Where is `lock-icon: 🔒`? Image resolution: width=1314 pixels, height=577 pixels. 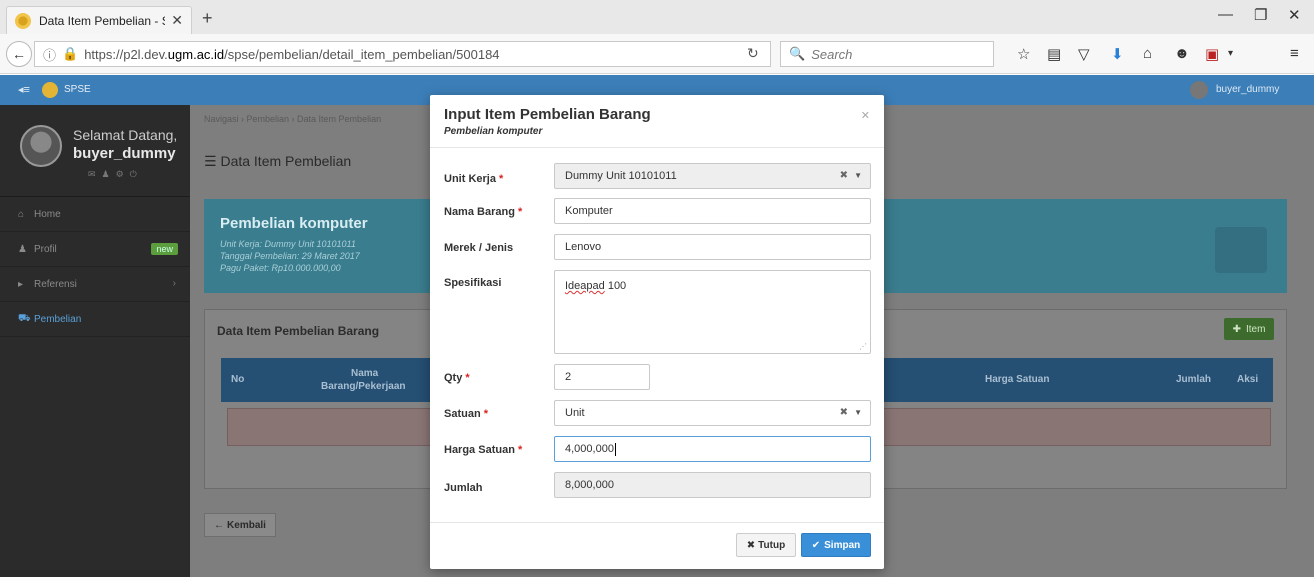
lock-icon: 🔒 is located at coordinates (70, 53).